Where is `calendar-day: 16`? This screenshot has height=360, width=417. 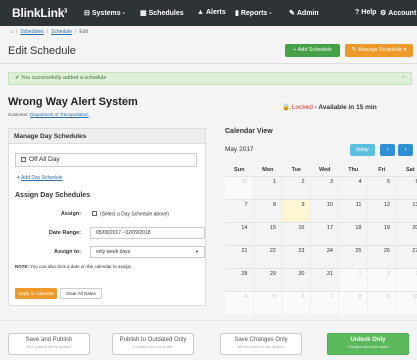 calendar-day: 16 is located at coordinates (296, 234).